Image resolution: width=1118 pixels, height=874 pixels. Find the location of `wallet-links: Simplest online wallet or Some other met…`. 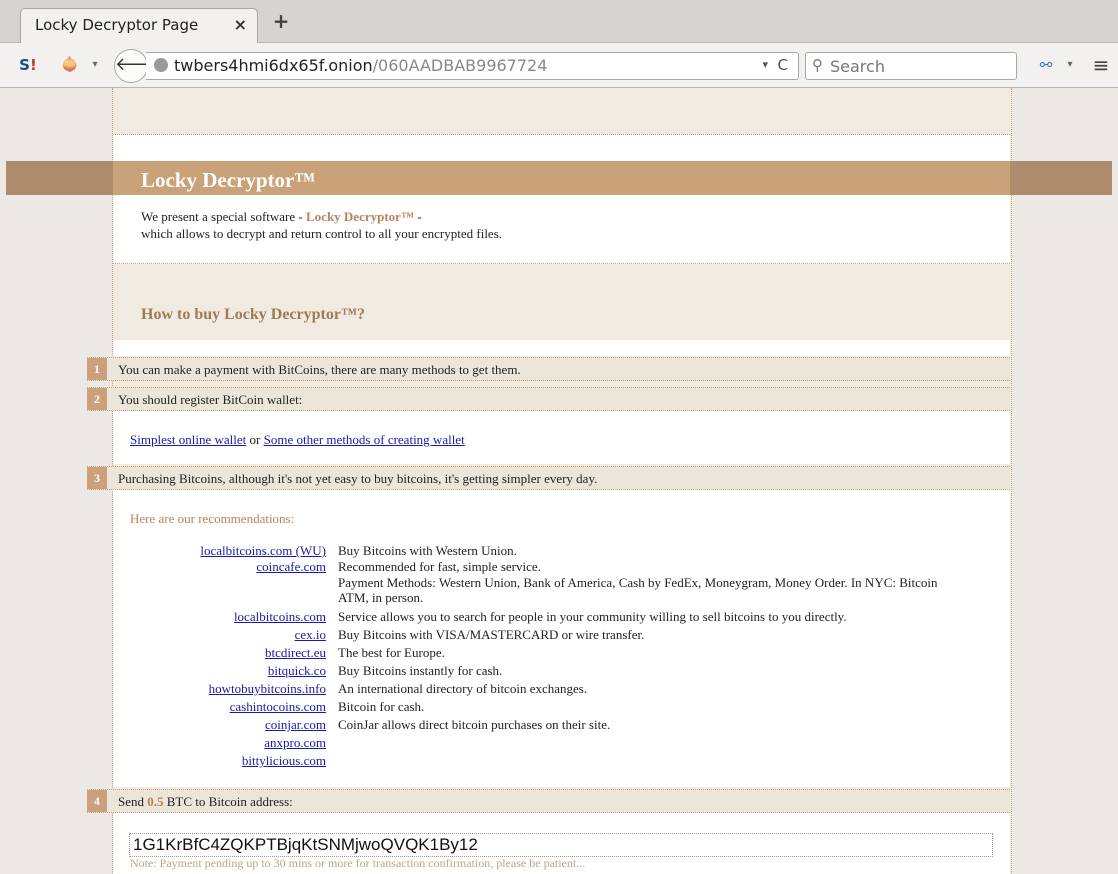

wallet-links: Simplest online wallet or Some other met… is located at coordinates (297, 439).